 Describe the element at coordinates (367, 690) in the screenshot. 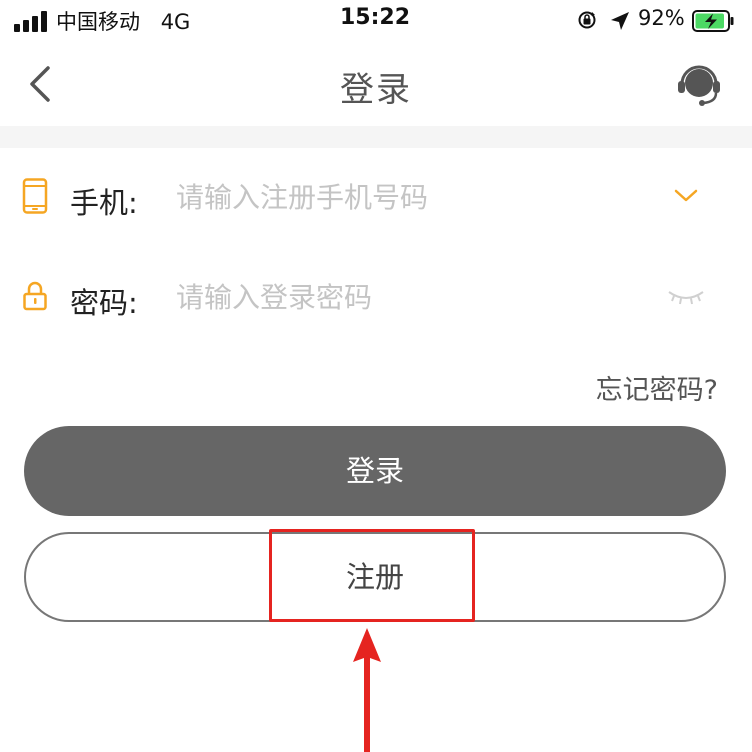

I see `annotation-arrow-icon` at that location.